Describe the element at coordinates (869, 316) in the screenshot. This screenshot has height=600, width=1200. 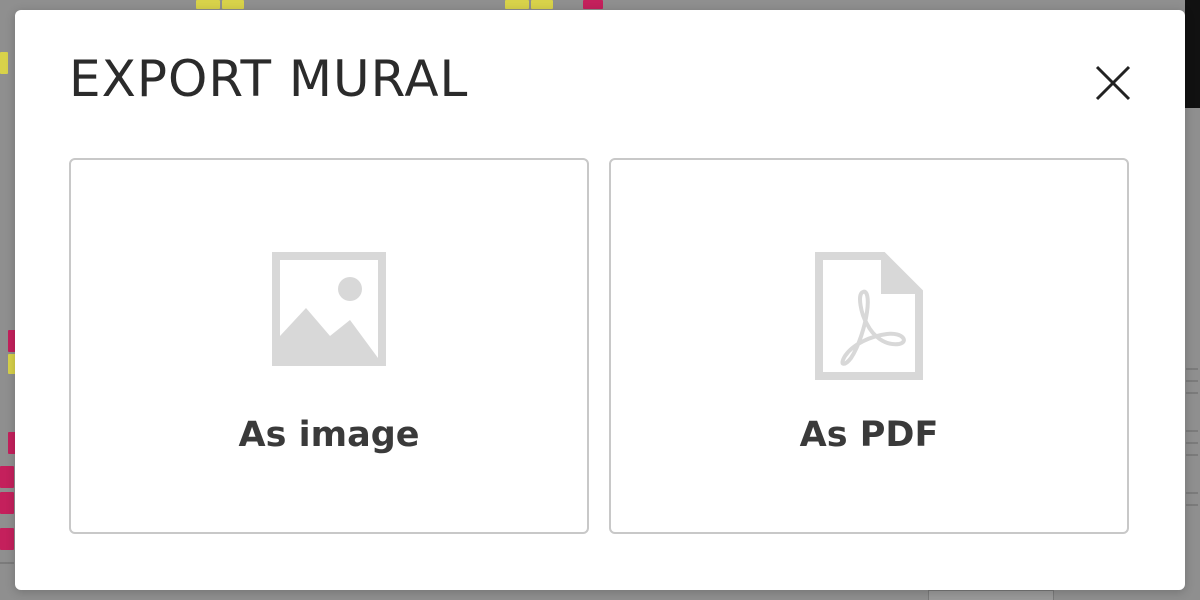
I see `pdf-file-icon` at that location.